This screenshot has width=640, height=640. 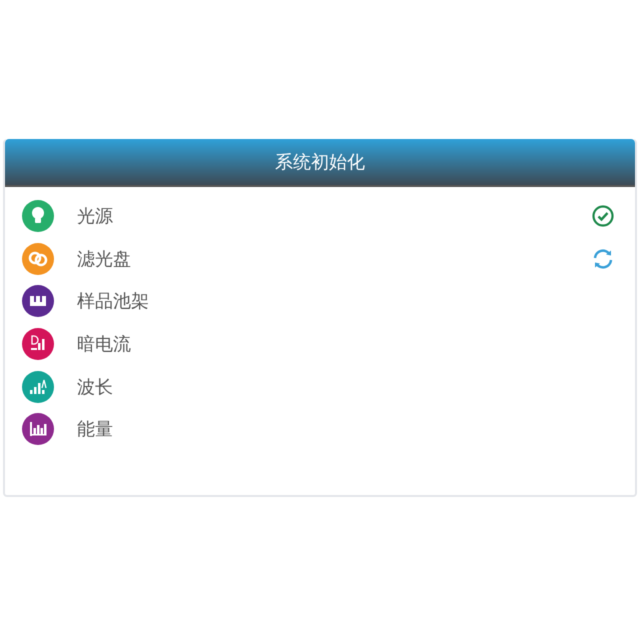 What do you see at coordinates (95, 216) in the screenshot?
I see `item-label: 光源` at bounding box center [95, 216].